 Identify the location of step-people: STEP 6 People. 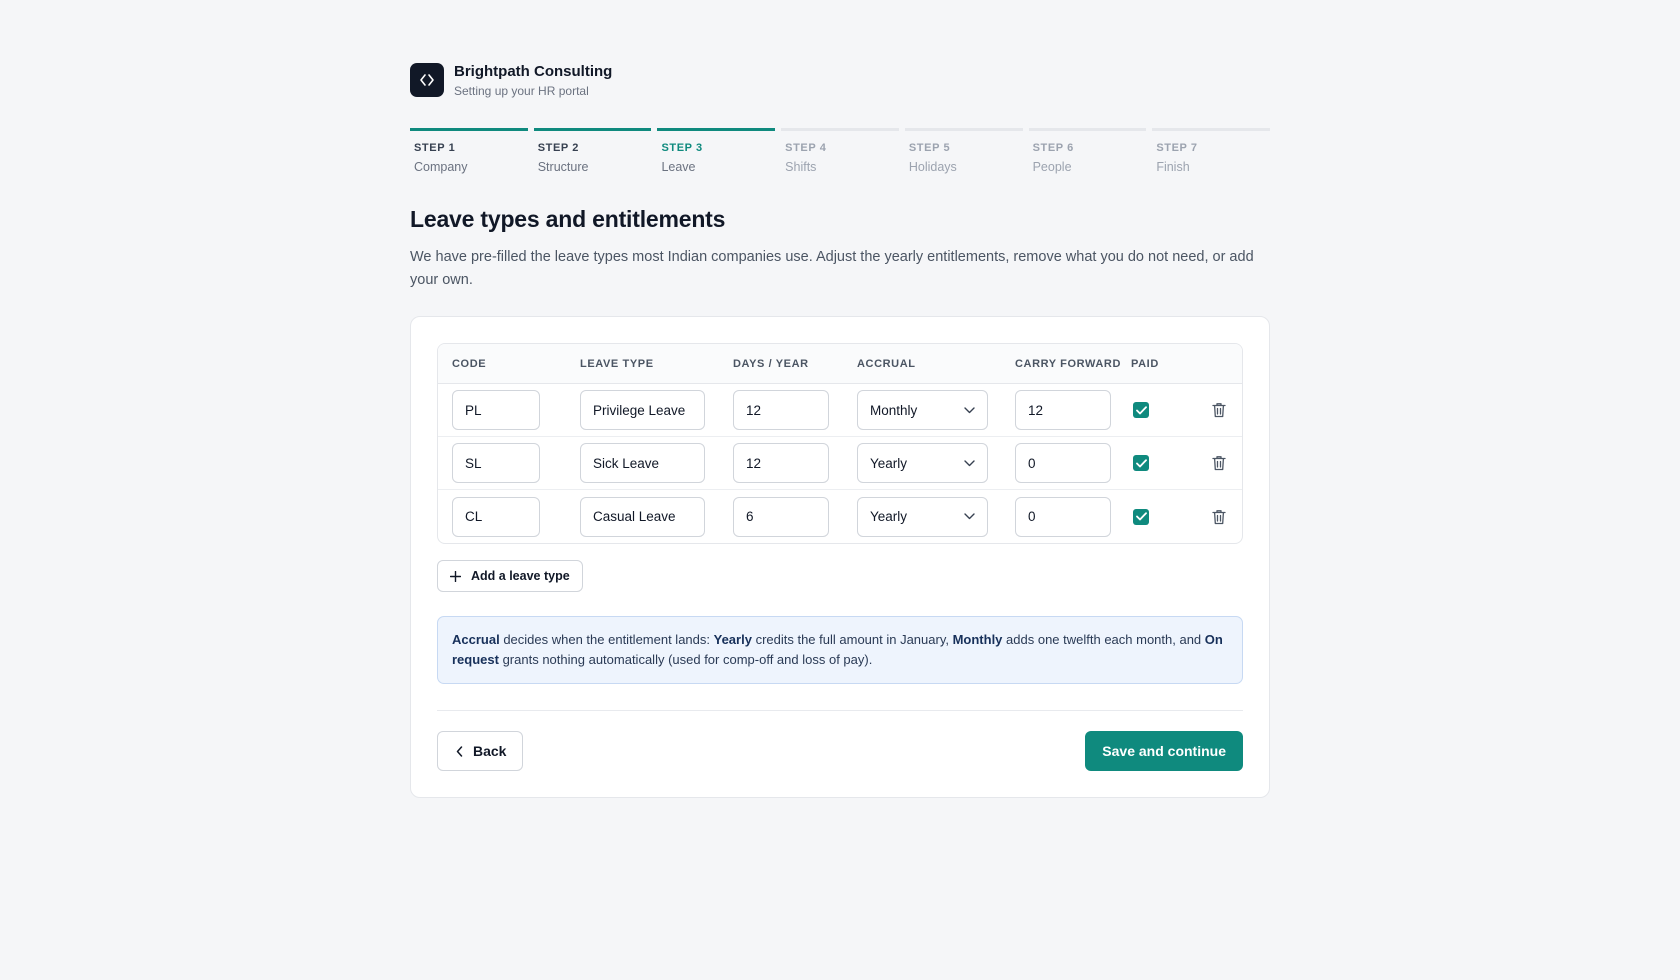
(1087, 151).